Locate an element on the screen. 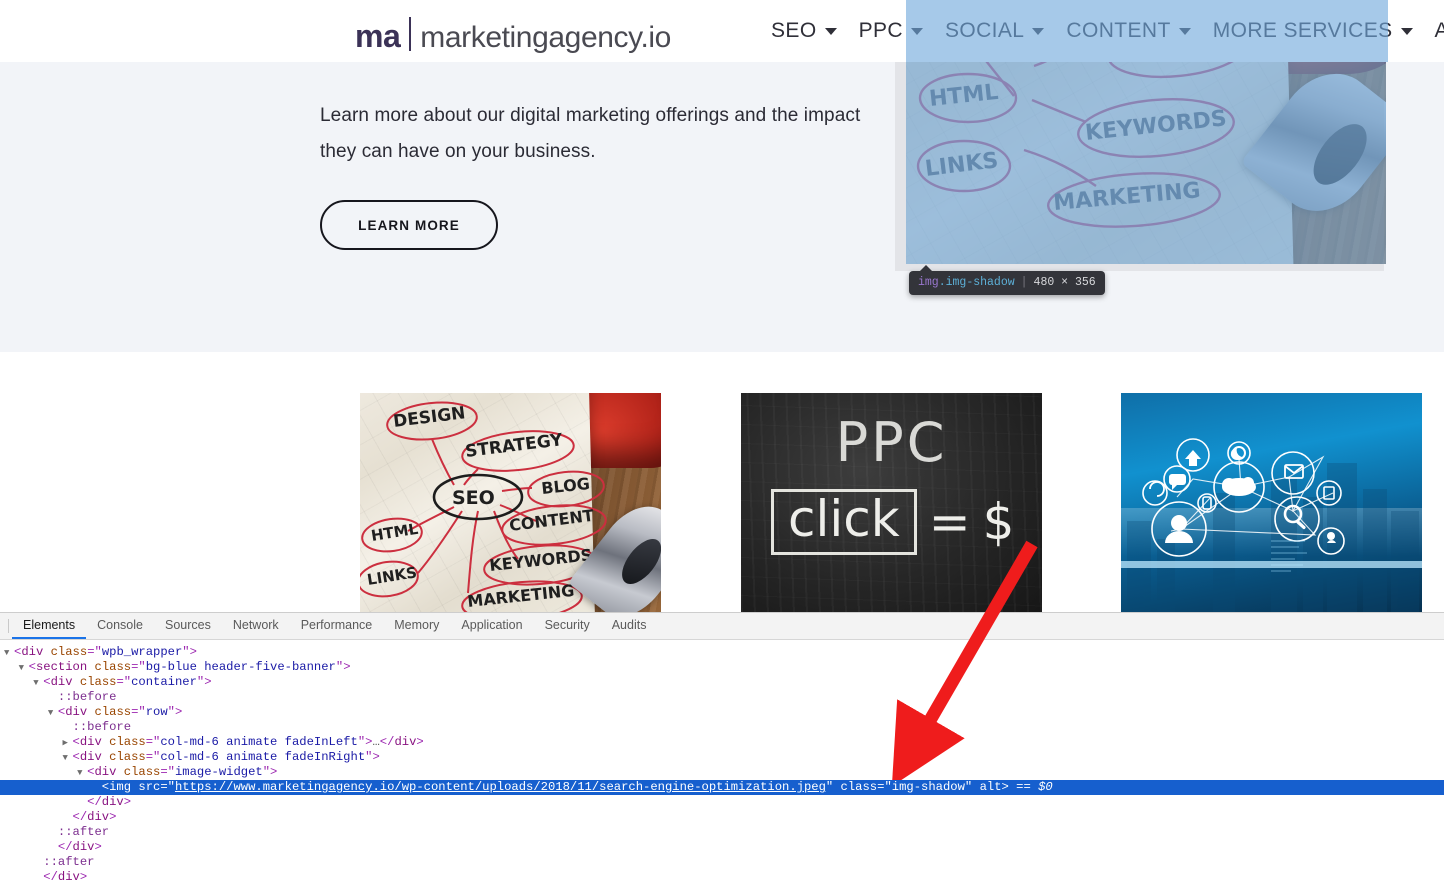 This screenshot has height=886, width=1444. nav-item-seo: SEO is located at coordinates (804, 31).